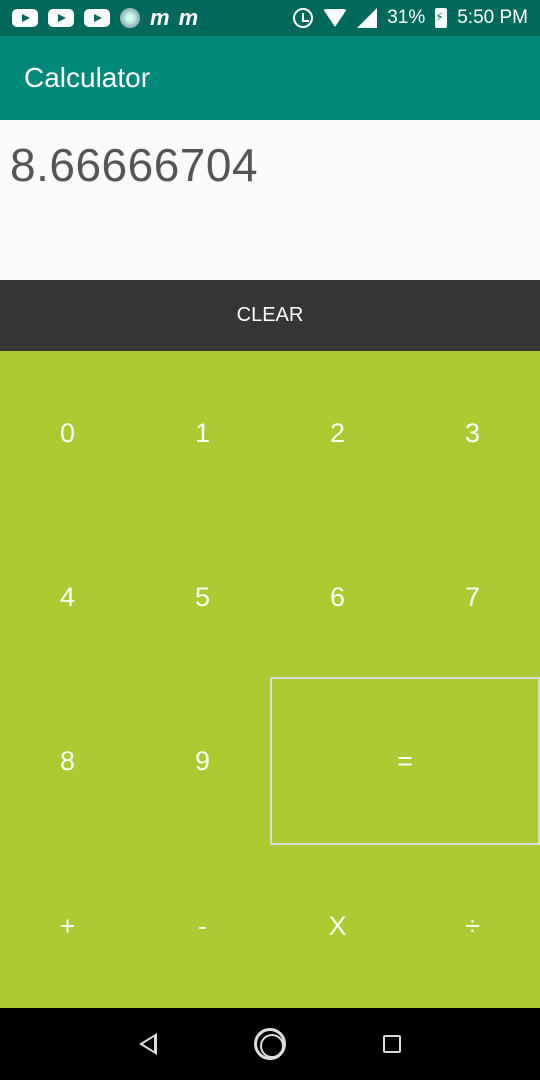 This screenshot has height=1080, width=540. Describe the element at coordinates (441, 18) in the screenshot. I see `battery-charging-icon` at that location.